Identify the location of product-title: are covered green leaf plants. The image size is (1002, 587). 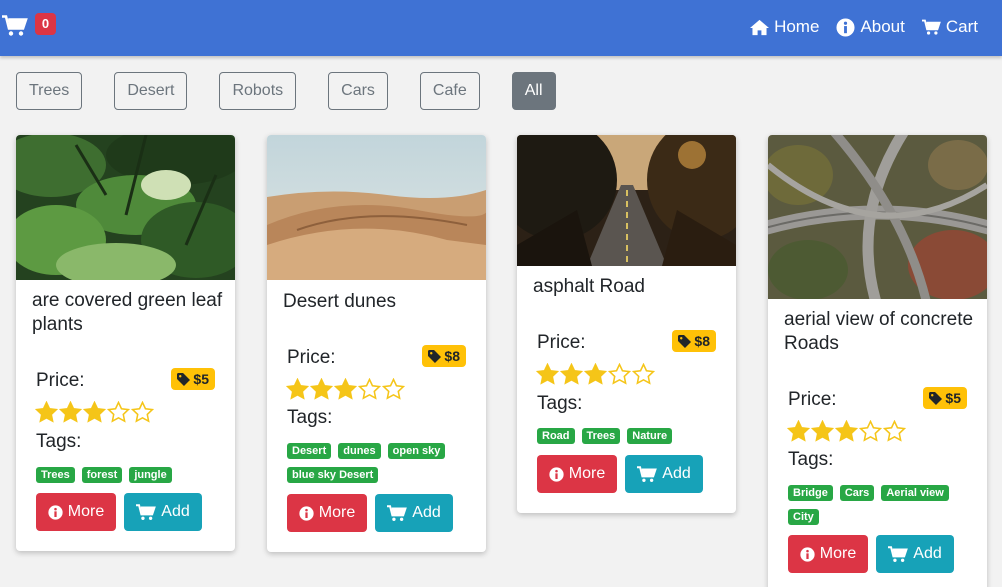
(127, 312).